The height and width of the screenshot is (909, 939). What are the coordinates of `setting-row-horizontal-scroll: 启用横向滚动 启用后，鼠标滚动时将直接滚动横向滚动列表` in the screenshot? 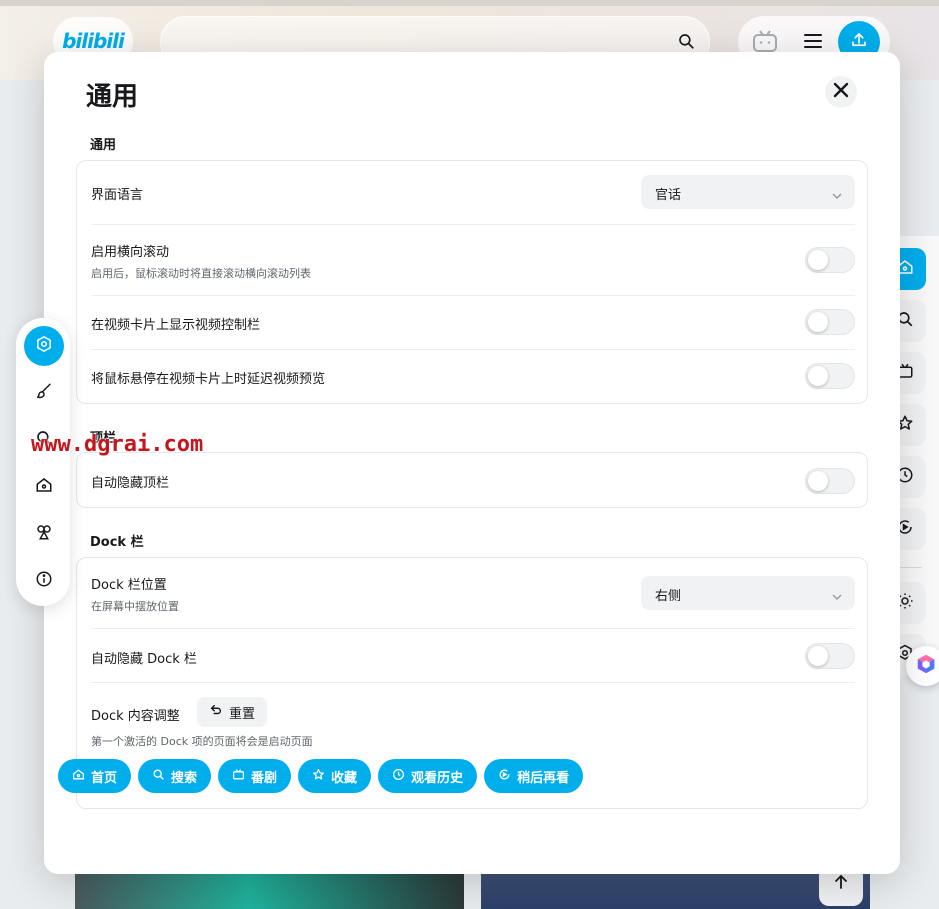 It's located at (473, 260).